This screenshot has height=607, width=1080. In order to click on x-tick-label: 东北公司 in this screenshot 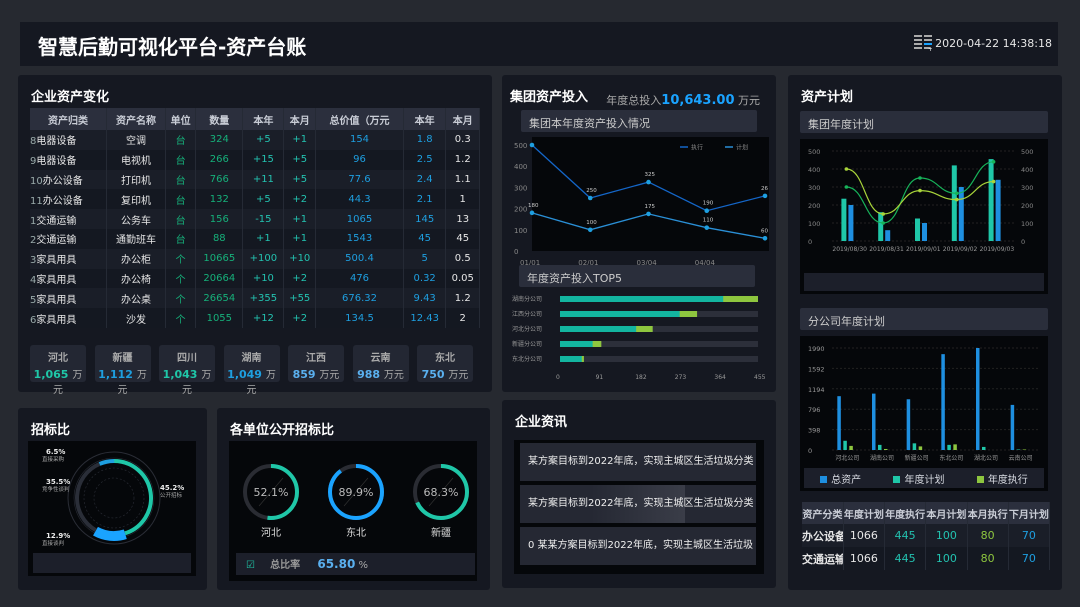, I will do `click(951, 458)`.